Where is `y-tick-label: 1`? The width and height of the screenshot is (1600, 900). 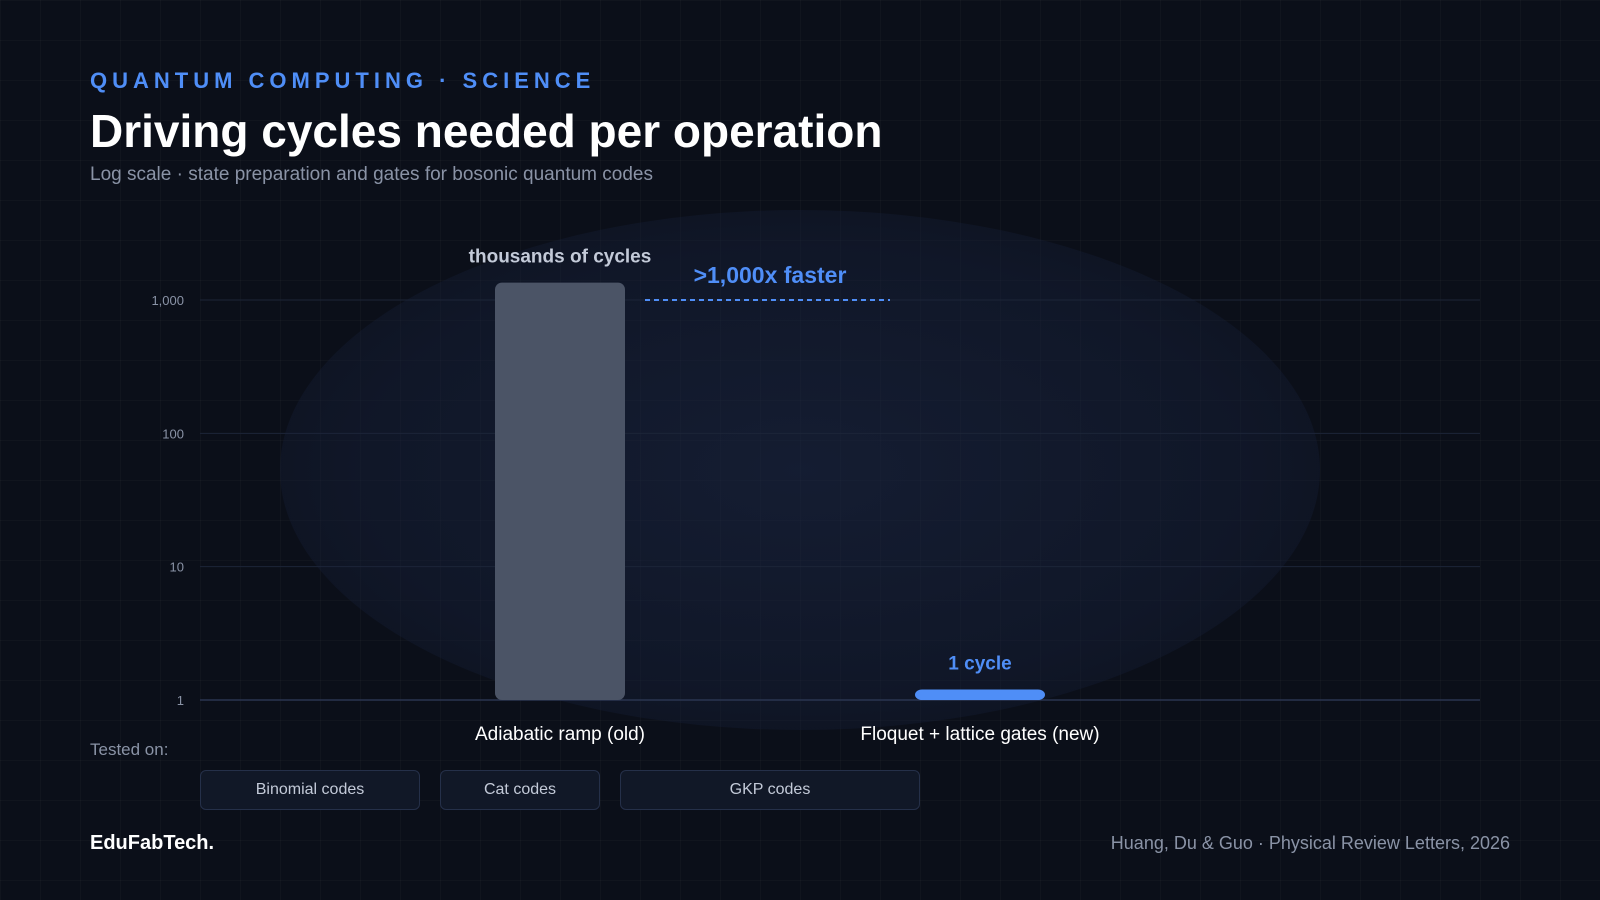 y-tick-label: 1 is located at coordinates (180, 700).